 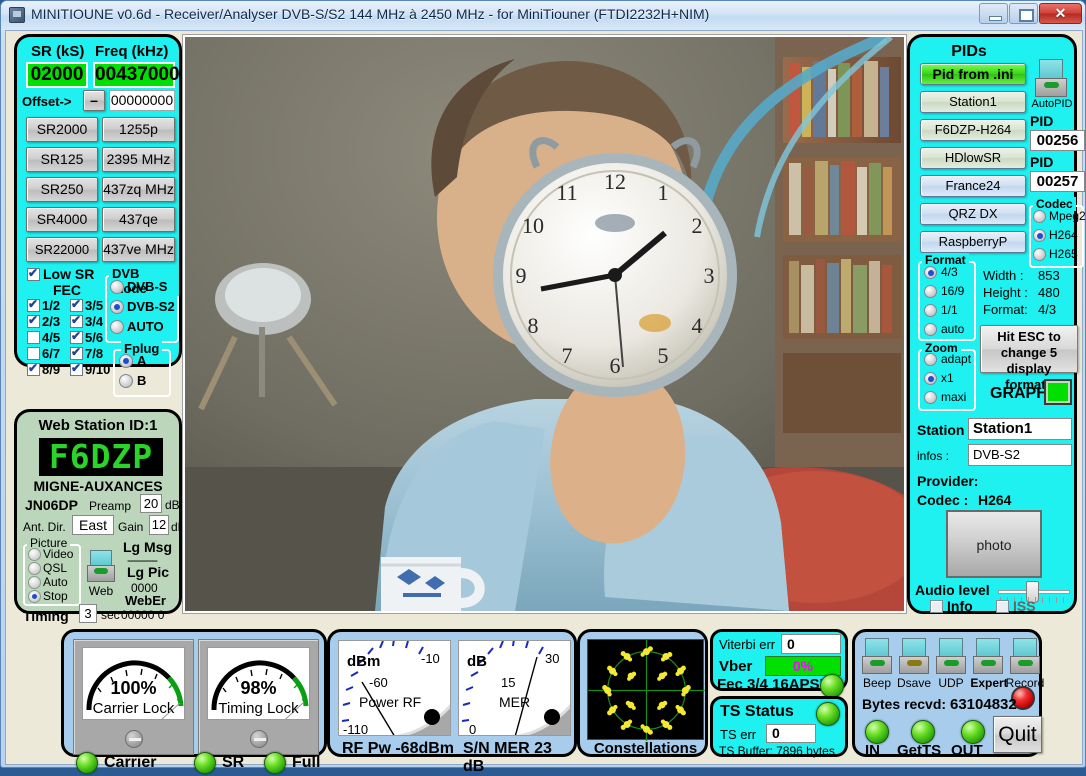 I want to click on iss-checkbox, so click(x=1002, y=606).